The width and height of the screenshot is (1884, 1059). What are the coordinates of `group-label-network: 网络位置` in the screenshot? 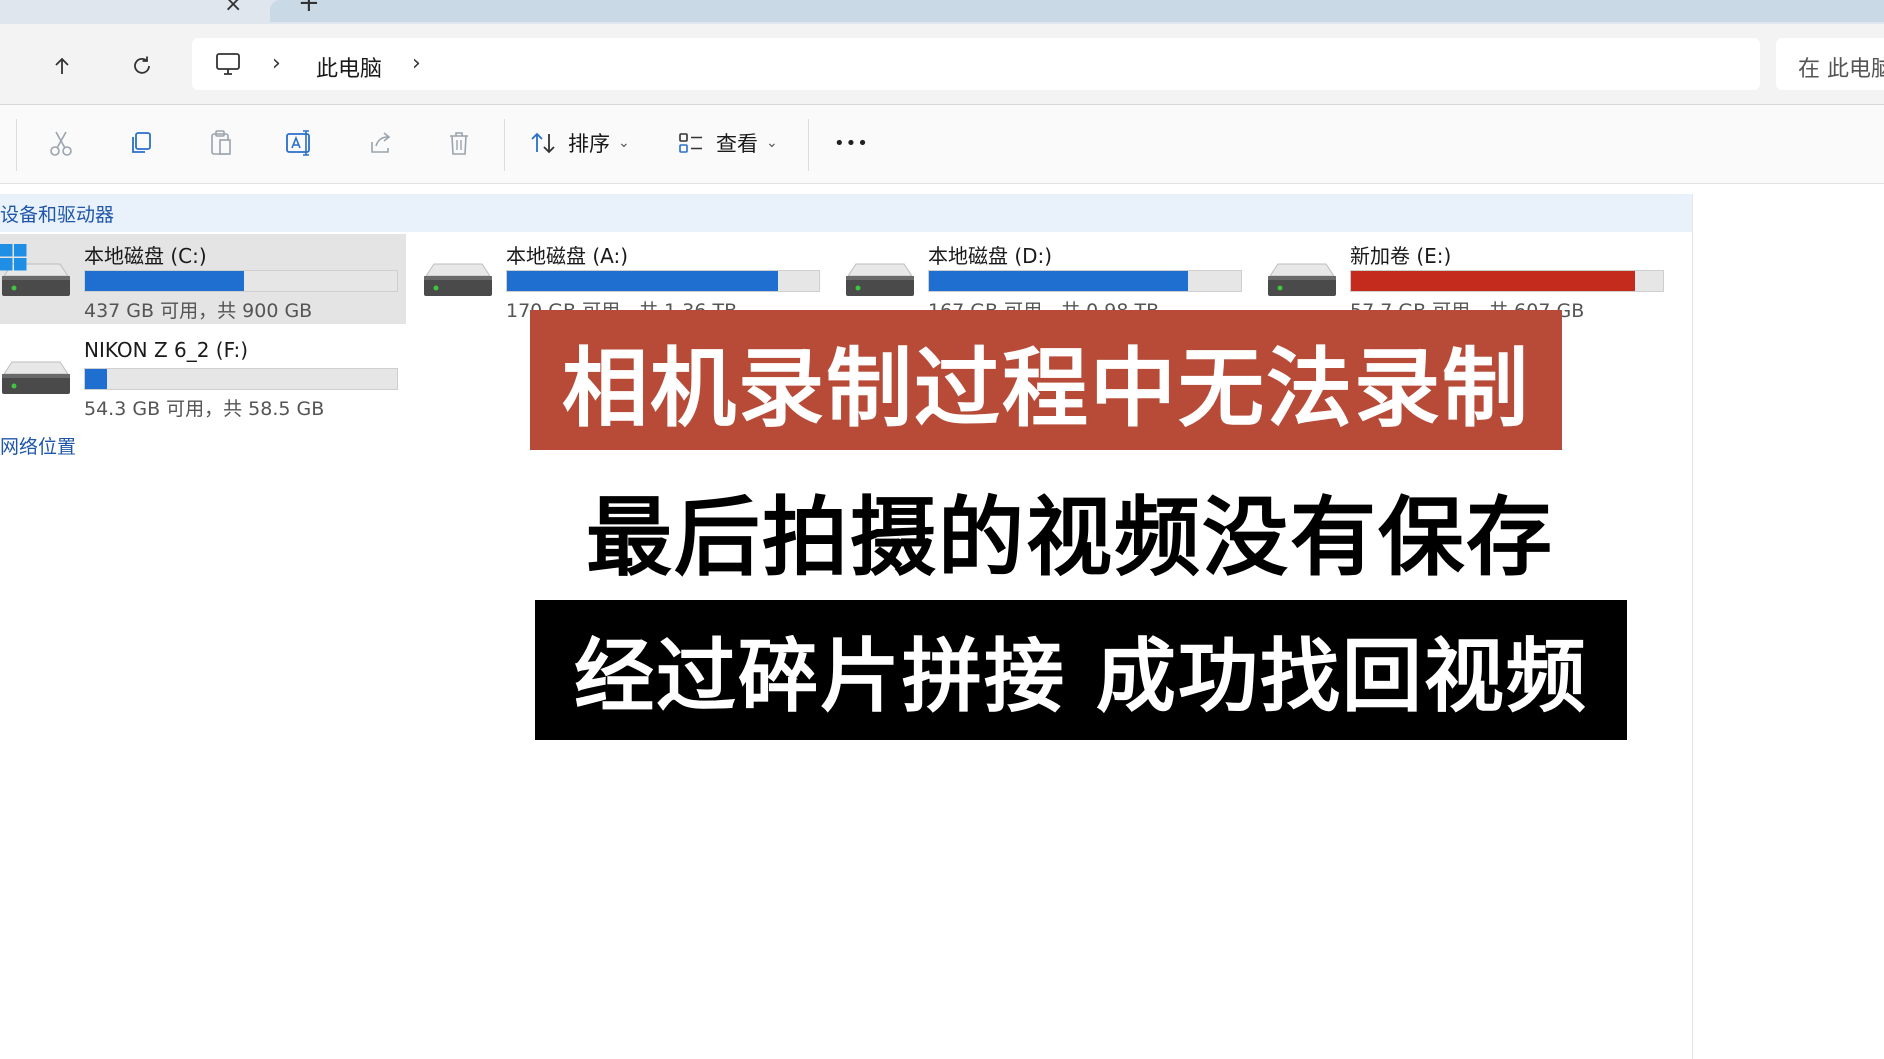 It's located at (38, 445).